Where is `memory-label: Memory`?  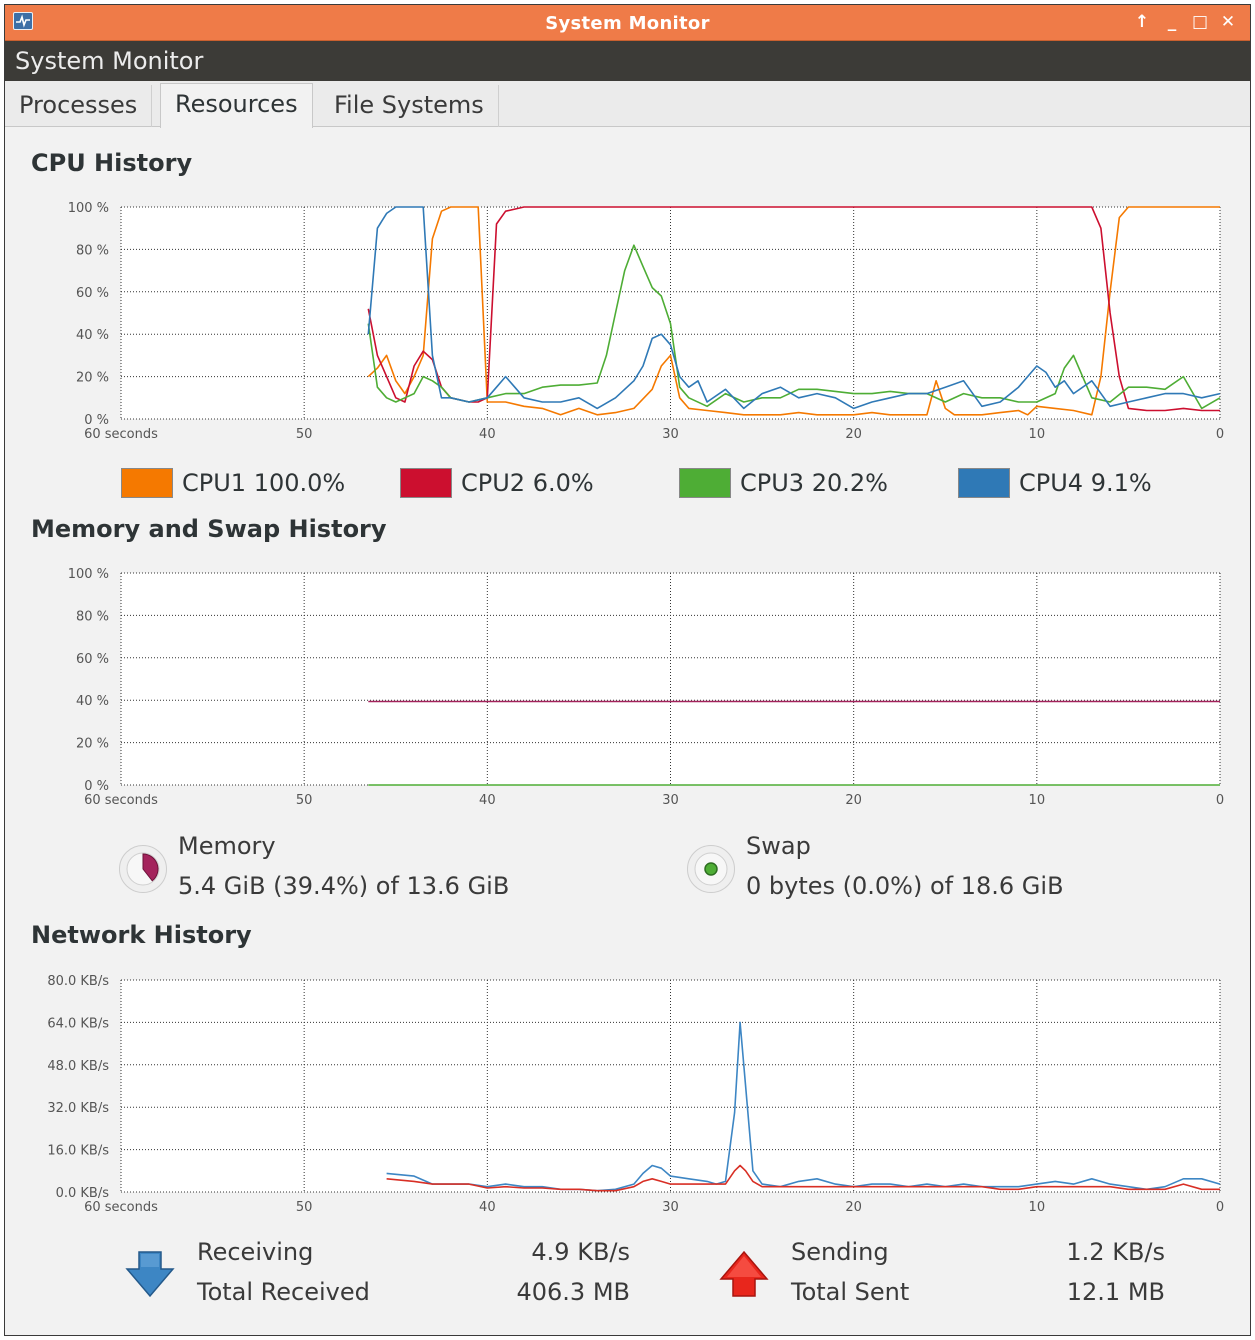
memory-label: Memory is located at coordinates (227, 846).